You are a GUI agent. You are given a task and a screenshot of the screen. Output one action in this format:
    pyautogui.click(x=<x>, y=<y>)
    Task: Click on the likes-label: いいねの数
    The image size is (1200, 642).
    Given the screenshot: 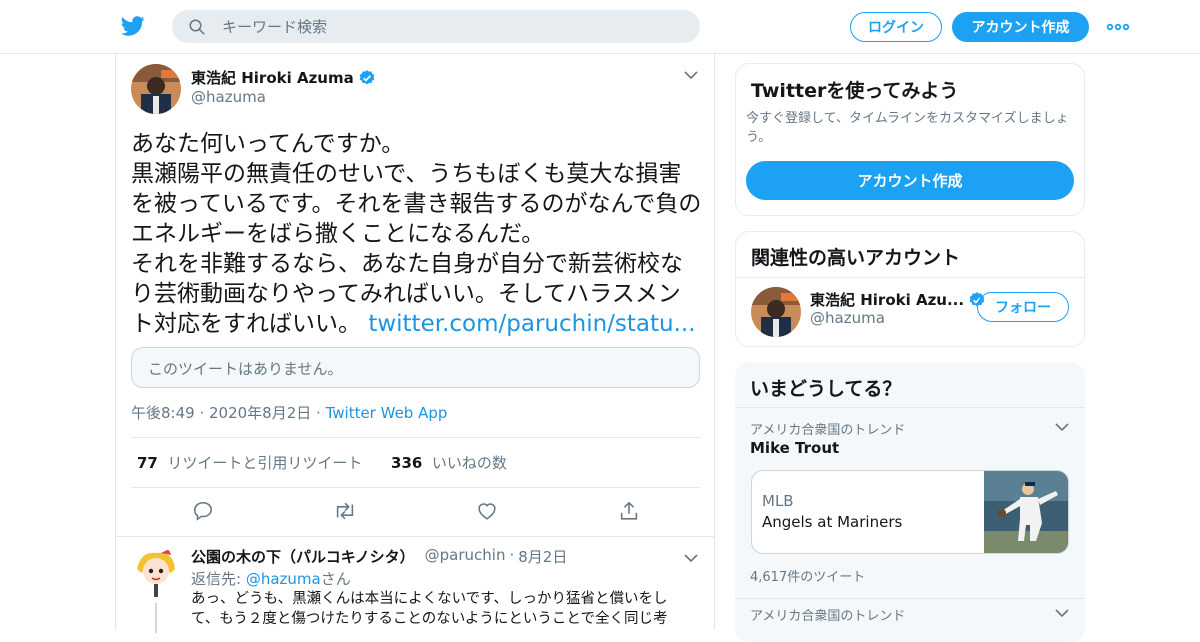 What is the action you would take?
    pyautogui.click(x=469, y=463)
    